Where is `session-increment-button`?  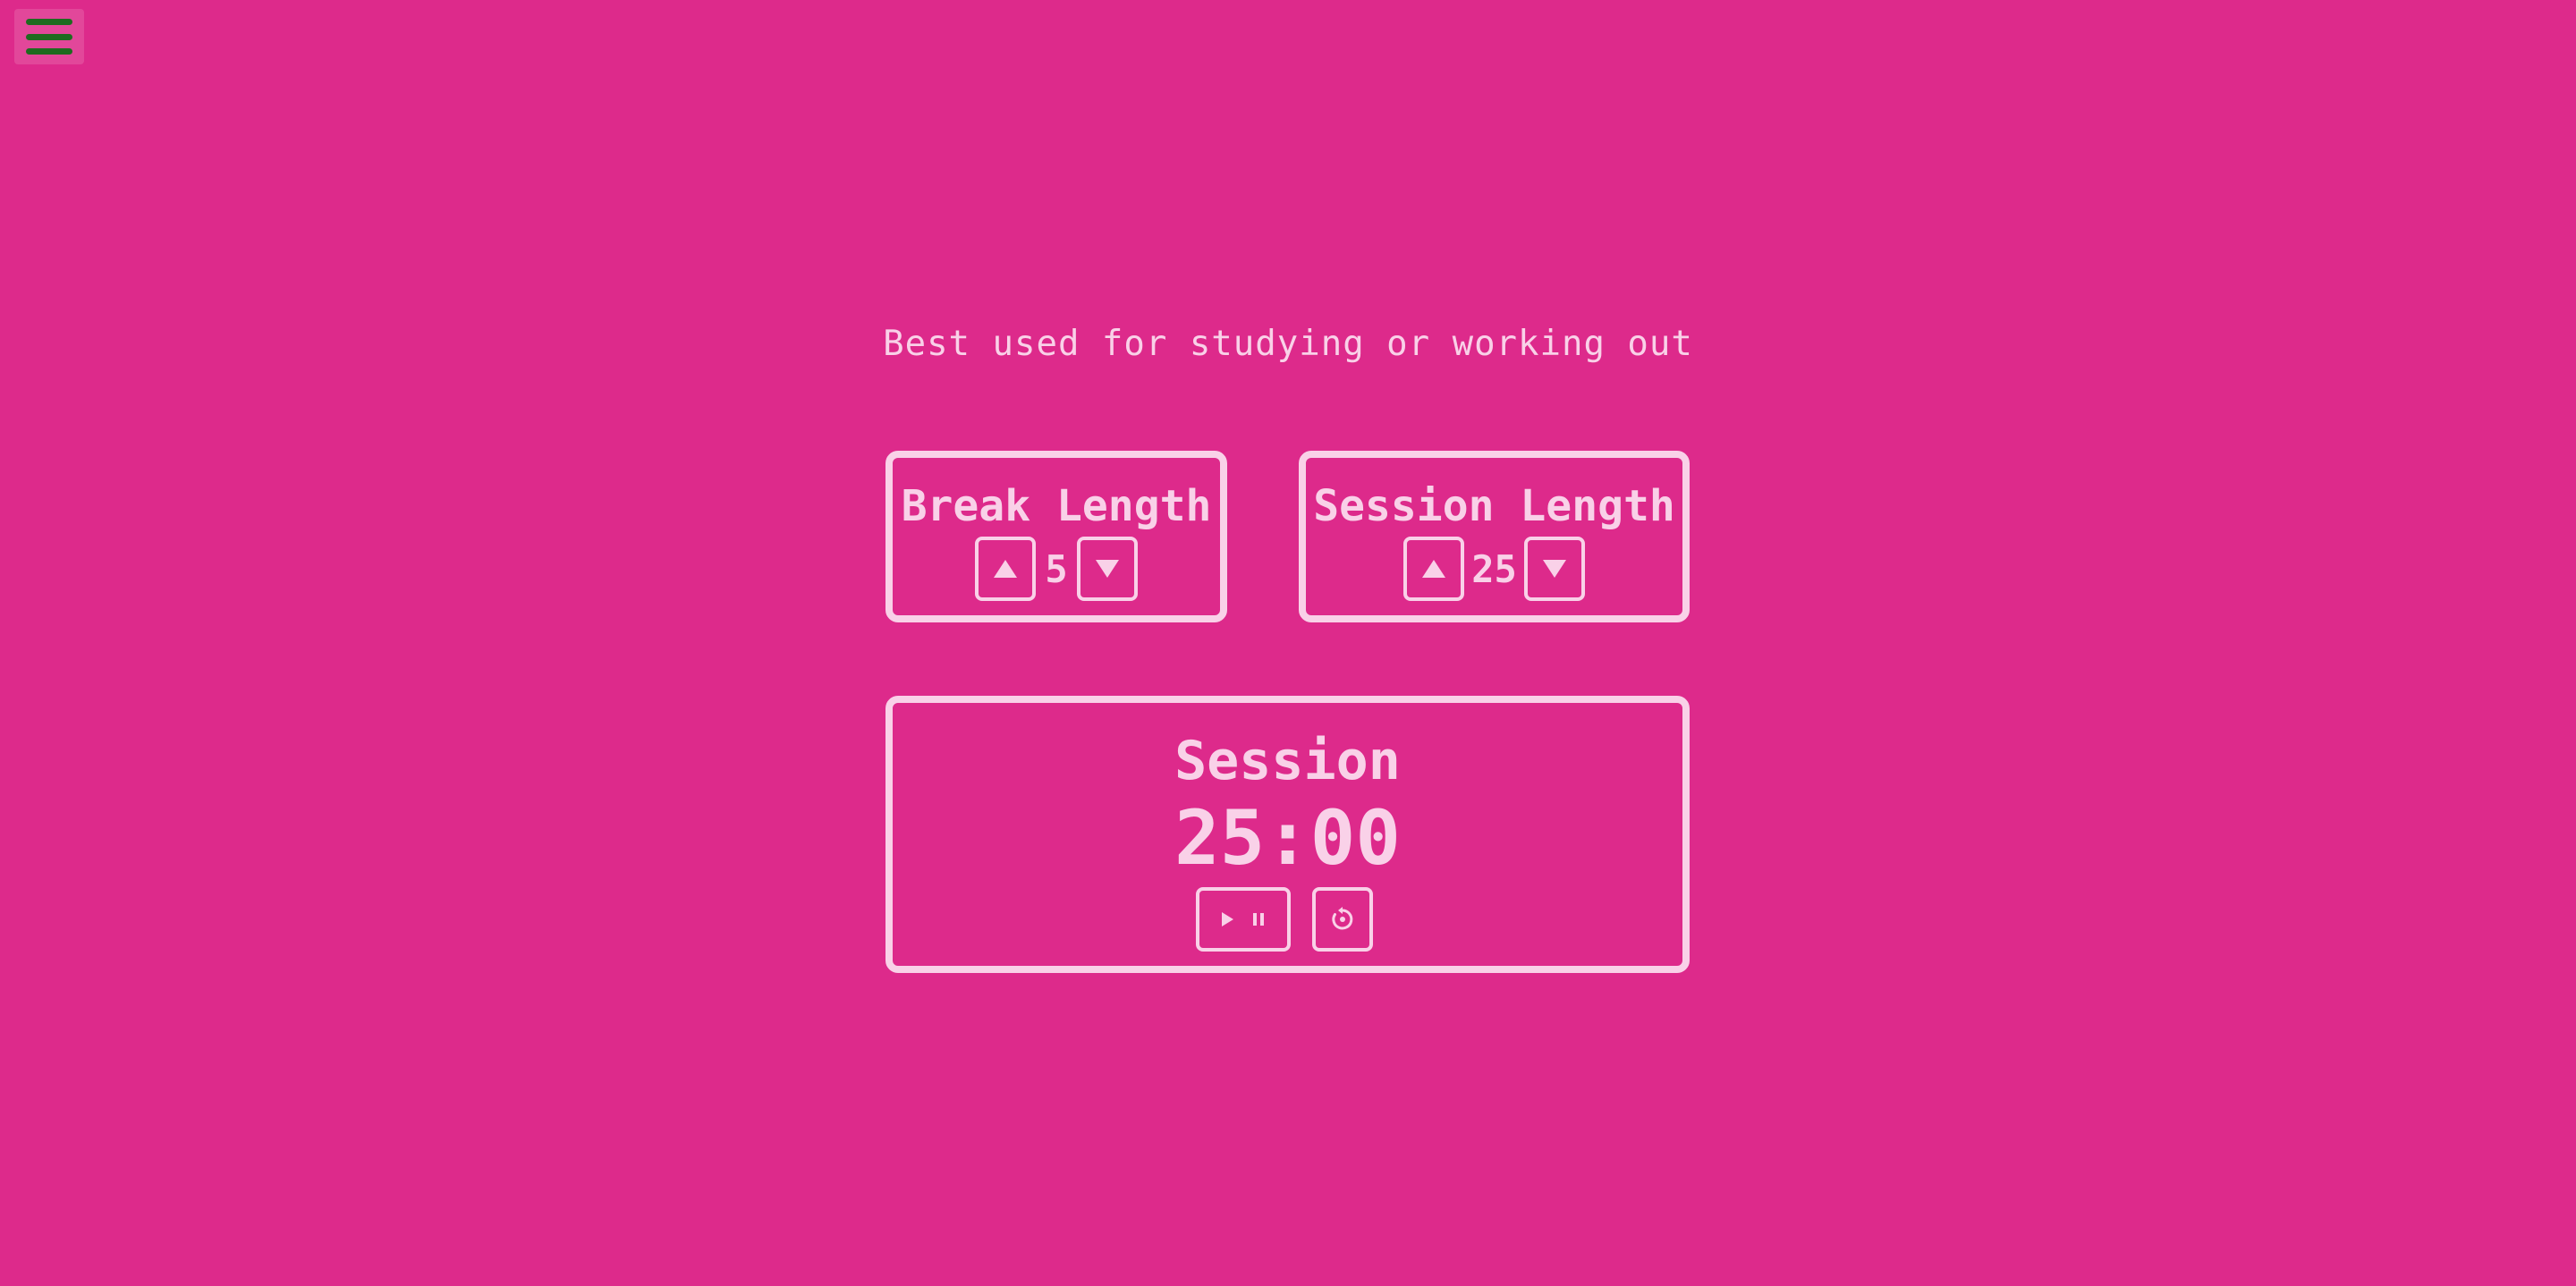
session-increment-button is located at coordinates (1434, 569).